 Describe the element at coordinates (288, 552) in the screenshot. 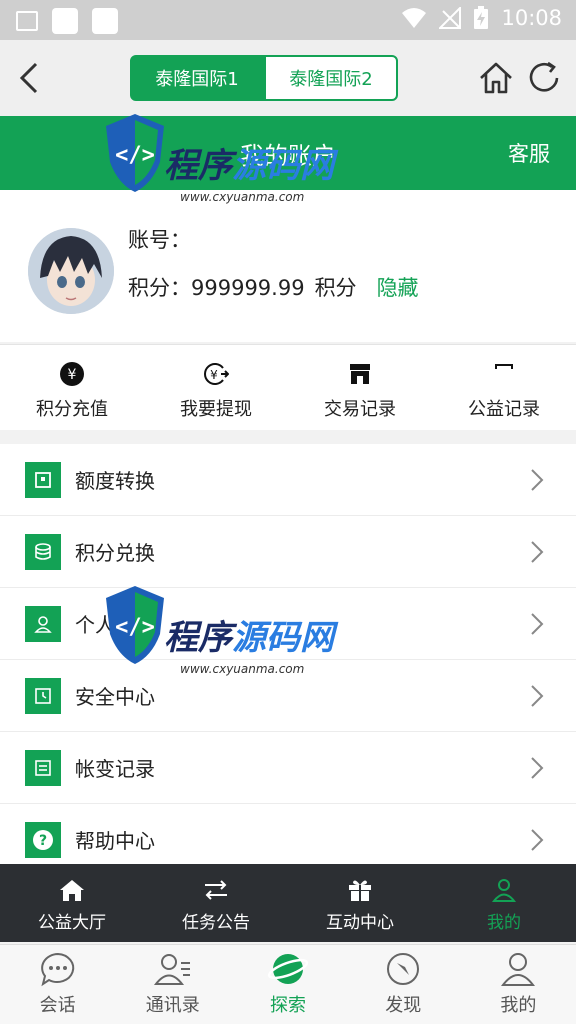

I see `menu-item-points-exchange: 积分兑换` at that location.